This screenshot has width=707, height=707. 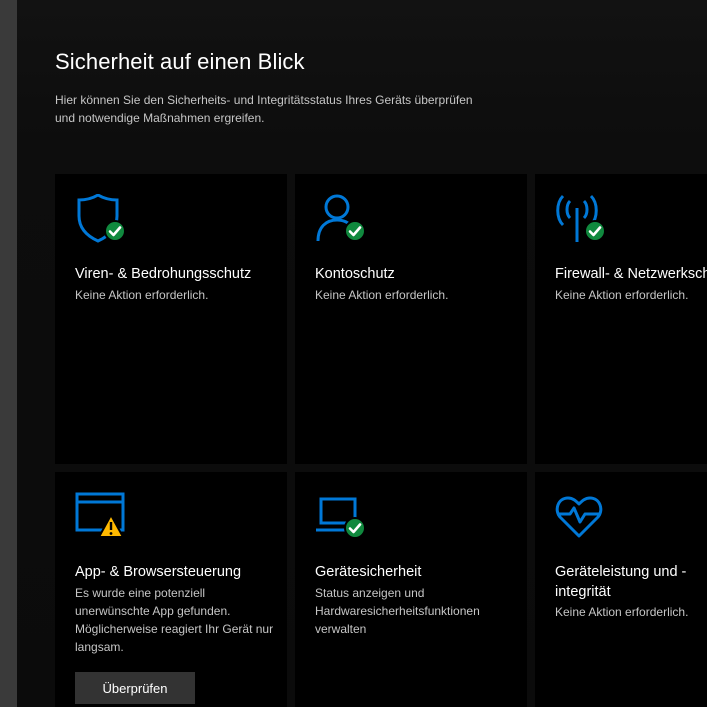 I want to click on tile-title: Kontoschutz, so click(x=355, y=274).